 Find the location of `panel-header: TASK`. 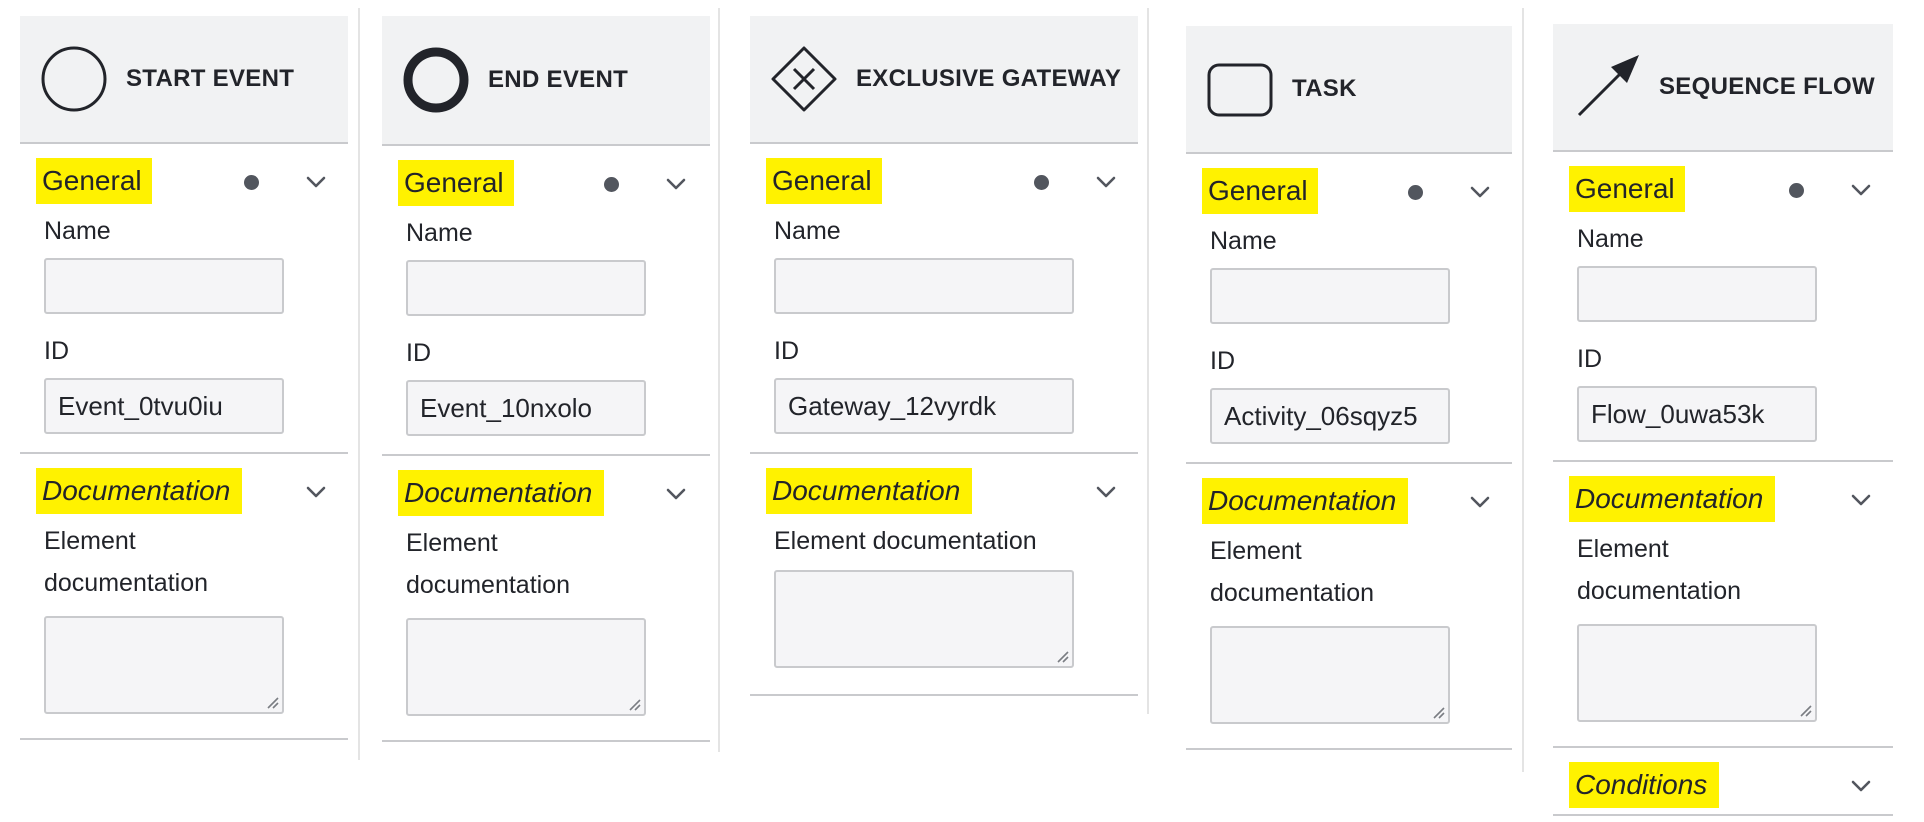

panel-header: TASK is located at coordinates (1349, 89).